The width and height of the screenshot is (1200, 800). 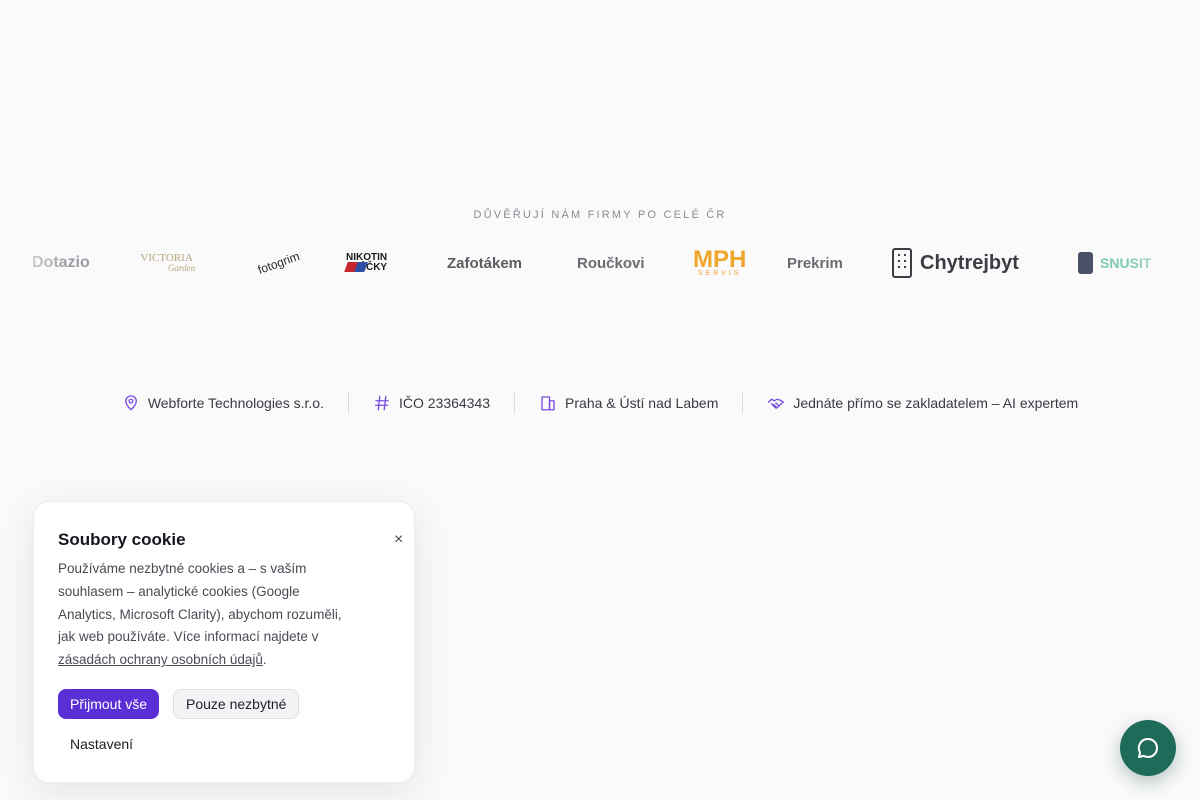 I want to click on logo-mph-servis: MPH SERVIS, so click(x=719, y=263).